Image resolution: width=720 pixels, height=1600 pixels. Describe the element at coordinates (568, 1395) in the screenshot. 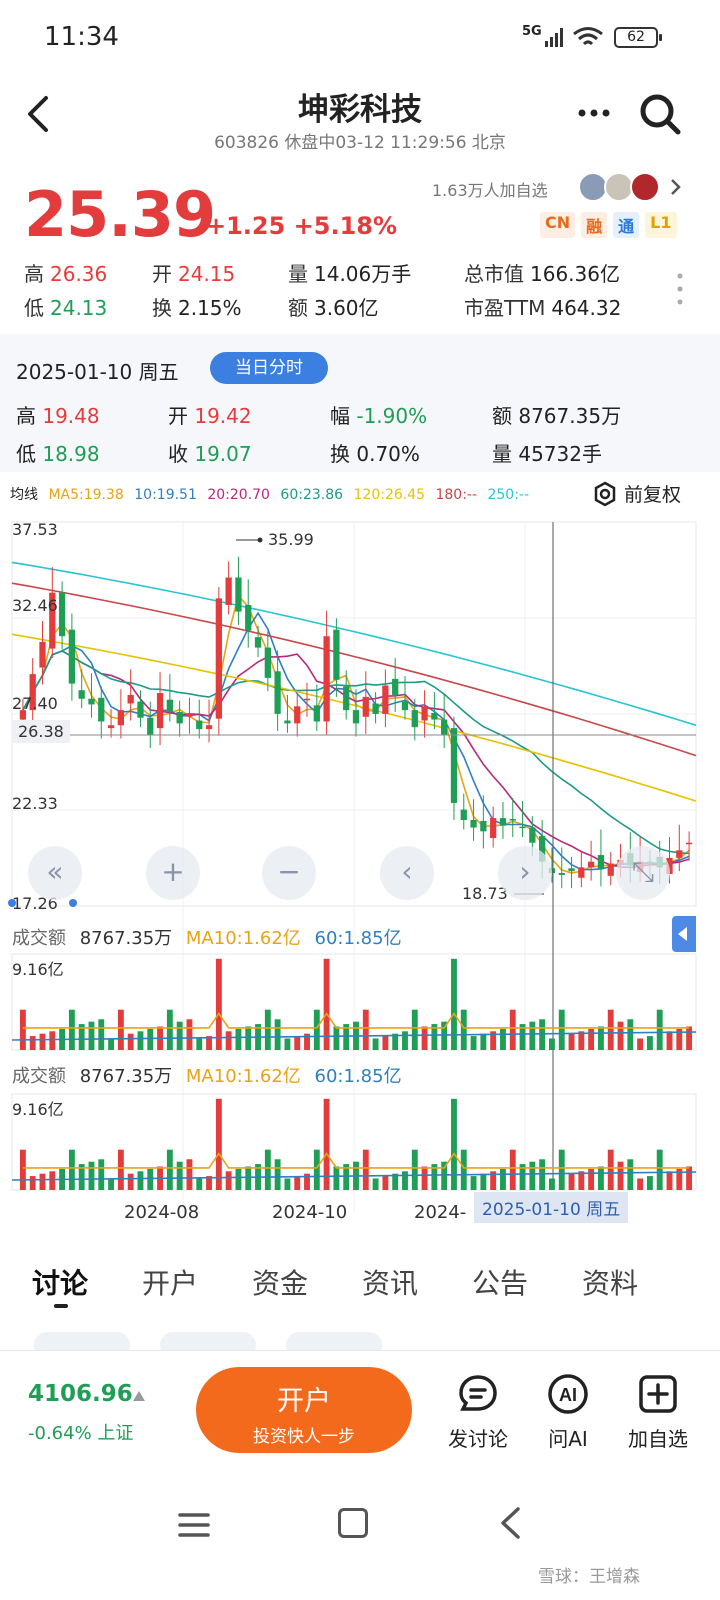

I see `svg-text: AI` at that location.